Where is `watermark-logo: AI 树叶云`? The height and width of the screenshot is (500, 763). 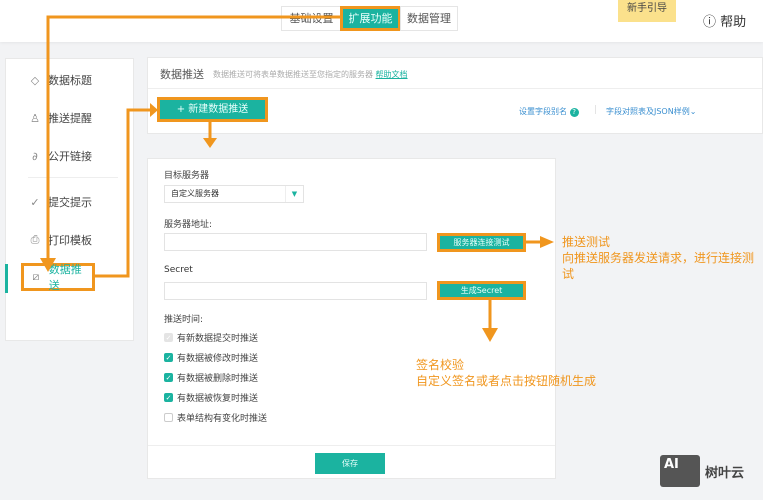 watermark-logo: AI 树叶云 is located at coordinates (702, 471).